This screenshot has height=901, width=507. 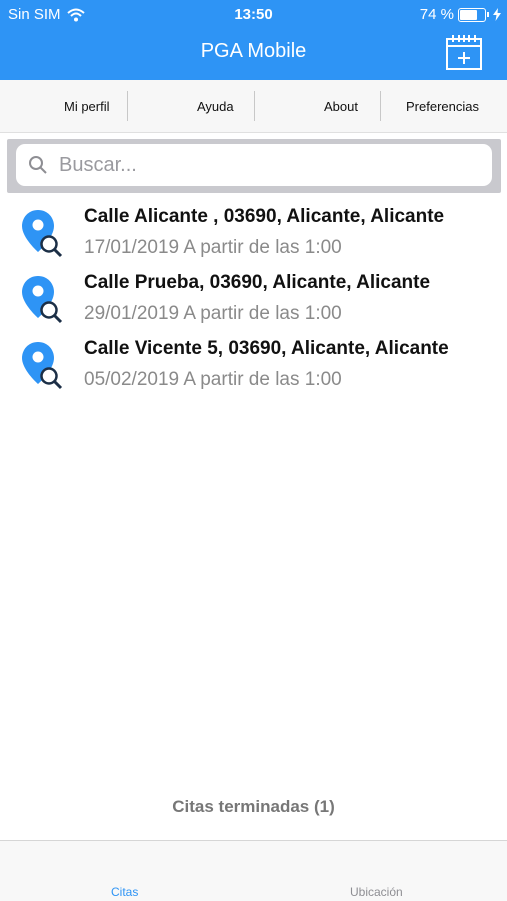 I want to click on appointment-date: 29/01/2019 A partir de las 1:00, so click(x=213, y=313).